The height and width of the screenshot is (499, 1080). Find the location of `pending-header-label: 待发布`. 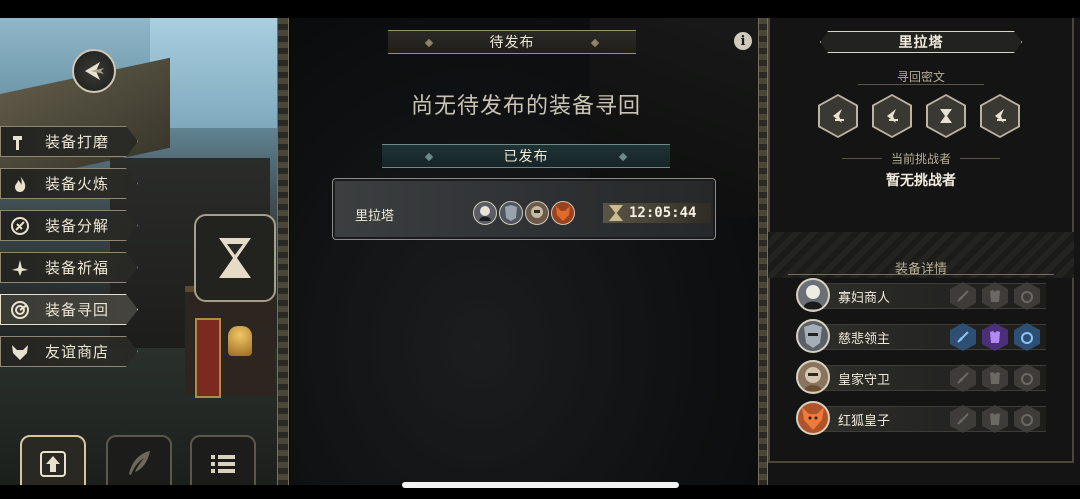

pending-header-label: 待发布 is located at coordinates (512, 43).